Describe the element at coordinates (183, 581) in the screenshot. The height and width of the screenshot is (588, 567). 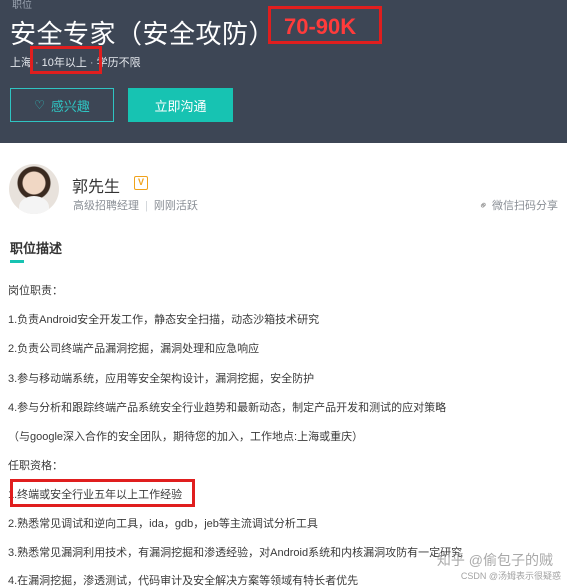
I see `description-line: 4.在漏洞挖掘，渗透测试，代码审计及安全解决方案等领域有特长者优先` at that location.